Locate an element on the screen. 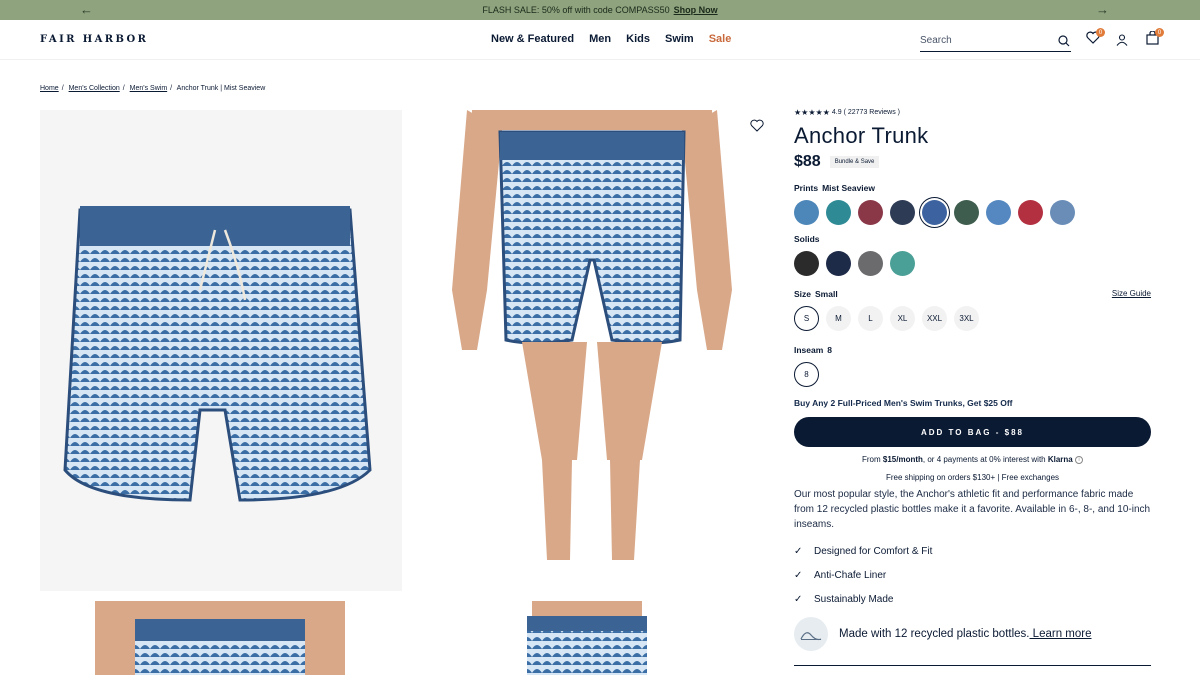  user-icon is located at coordinates (1122, 40).